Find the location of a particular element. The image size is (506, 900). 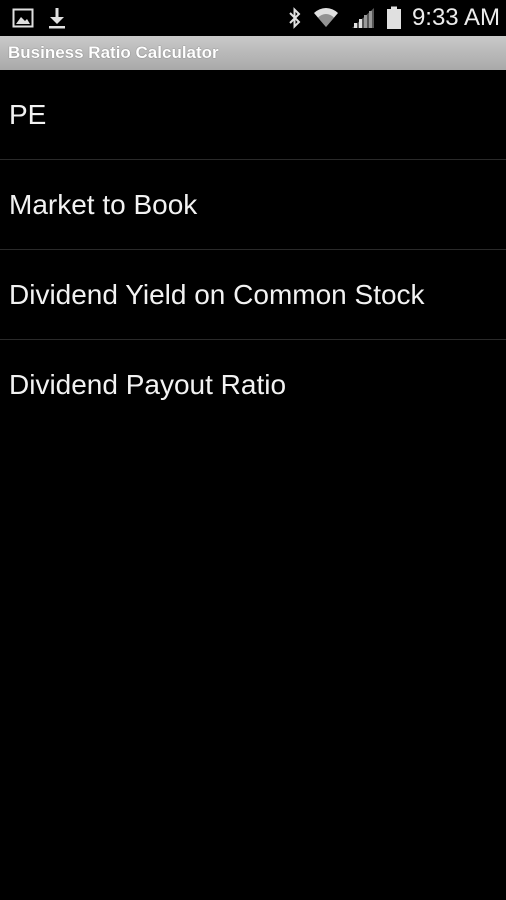

system-icons: 9:33 AM is located at coordinates (394, 18).